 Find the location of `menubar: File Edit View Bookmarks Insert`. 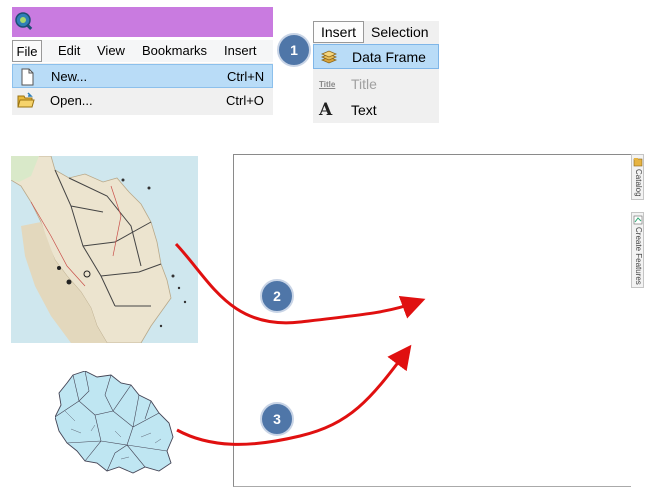

menubar: File Edit View Bookmarks Insert is located at coordinates (142, 51).